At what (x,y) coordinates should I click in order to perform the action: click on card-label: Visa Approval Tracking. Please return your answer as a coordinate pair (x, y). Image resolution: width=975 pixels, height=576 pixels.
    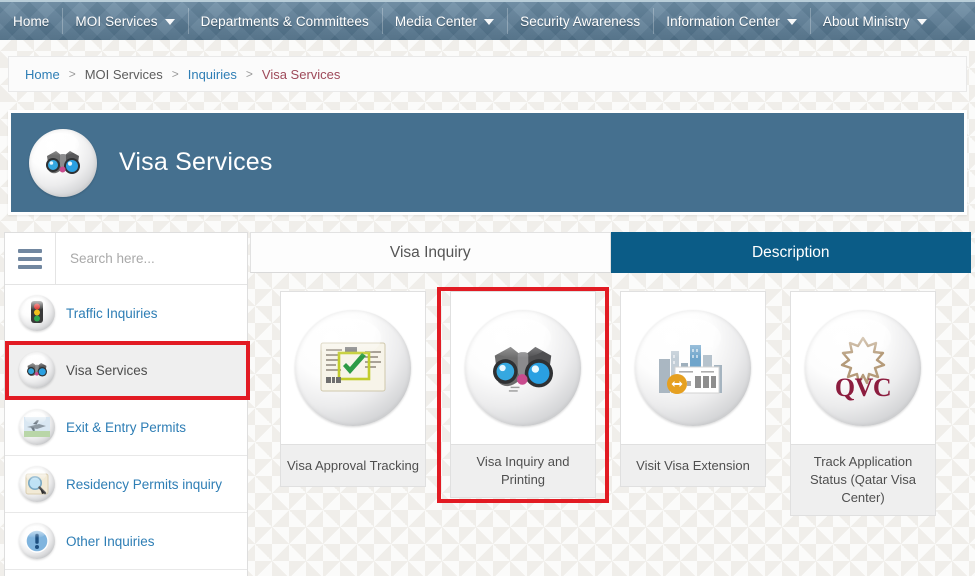
    Looking at the image, I should click on (353, 465).